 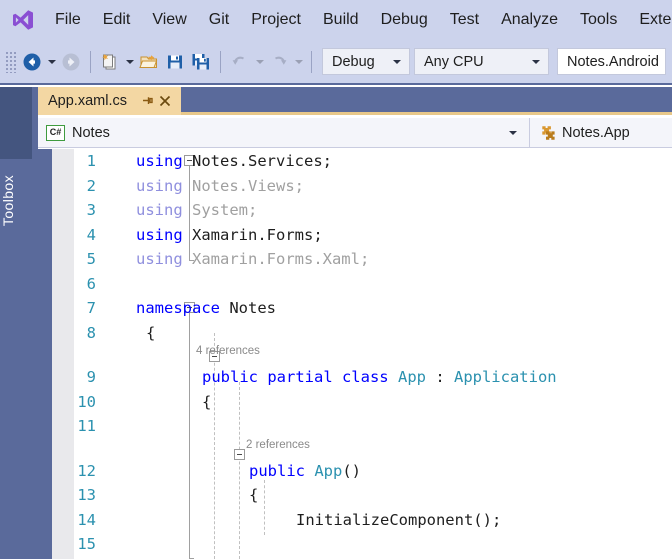 What do you see at coordinates (16, 323) in the screenshot?
I see `toolbox-rail: Toolbox` at bounding box center [16, 323].